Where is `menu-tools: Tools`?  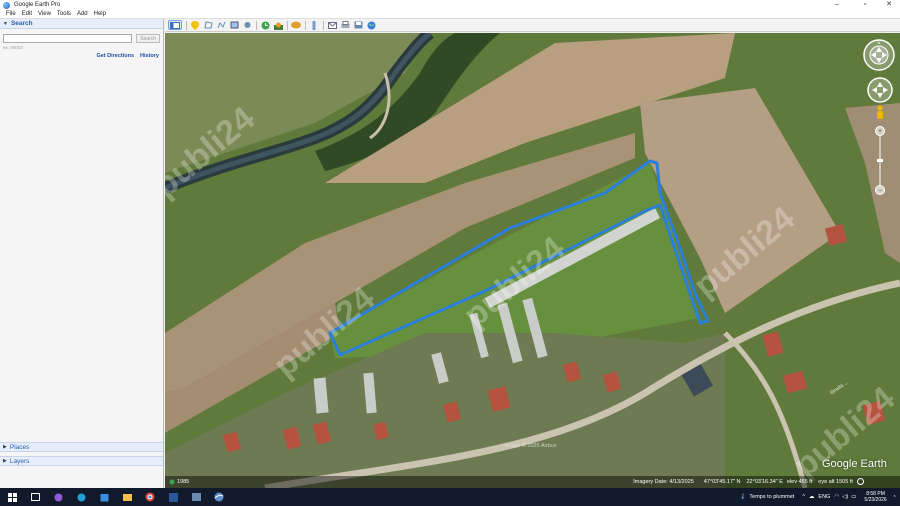
menu-tools: Tools is located at coordinates (64, 14).